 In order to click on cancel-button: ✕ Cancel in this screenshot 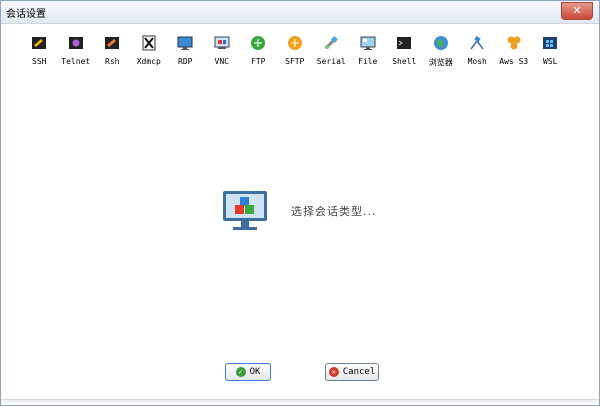, I will do `click(352, 372)`.